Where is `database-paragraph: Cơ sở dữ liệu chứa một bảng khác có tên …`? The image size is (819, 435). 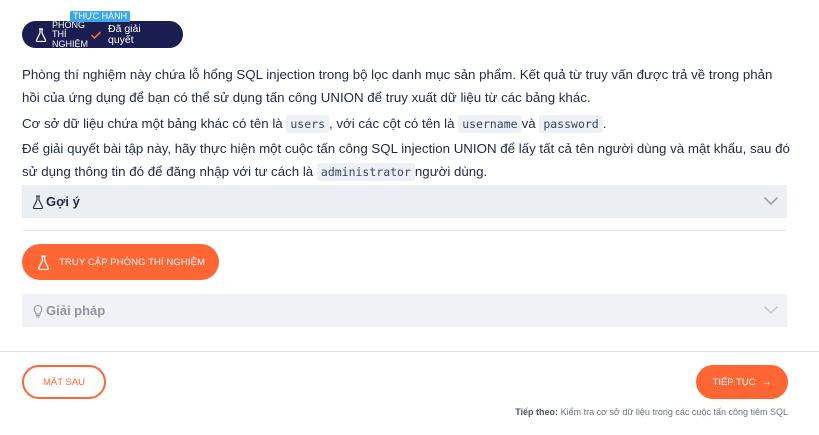
database-paragraph: Cơ sở dữ liệu chứa một bảng khác có tên … is located at coordinates (407, 124).